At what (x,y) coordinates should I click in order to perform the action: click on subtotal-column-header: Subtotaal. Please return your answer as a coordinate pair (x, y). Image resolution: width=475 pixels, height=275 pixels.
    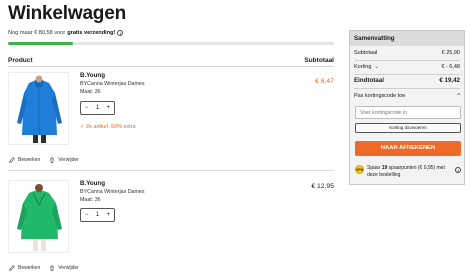
    Looking at the image, I should click on (319, 60).